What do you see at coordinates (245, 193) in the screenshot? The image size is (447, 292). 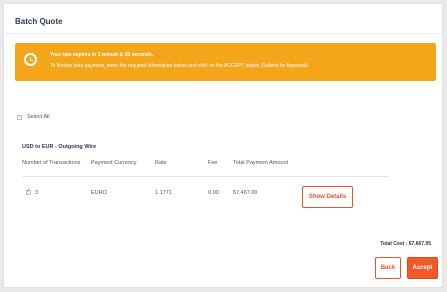 I see `cell-total: 57,467.00` at bounding box center [245, 193].